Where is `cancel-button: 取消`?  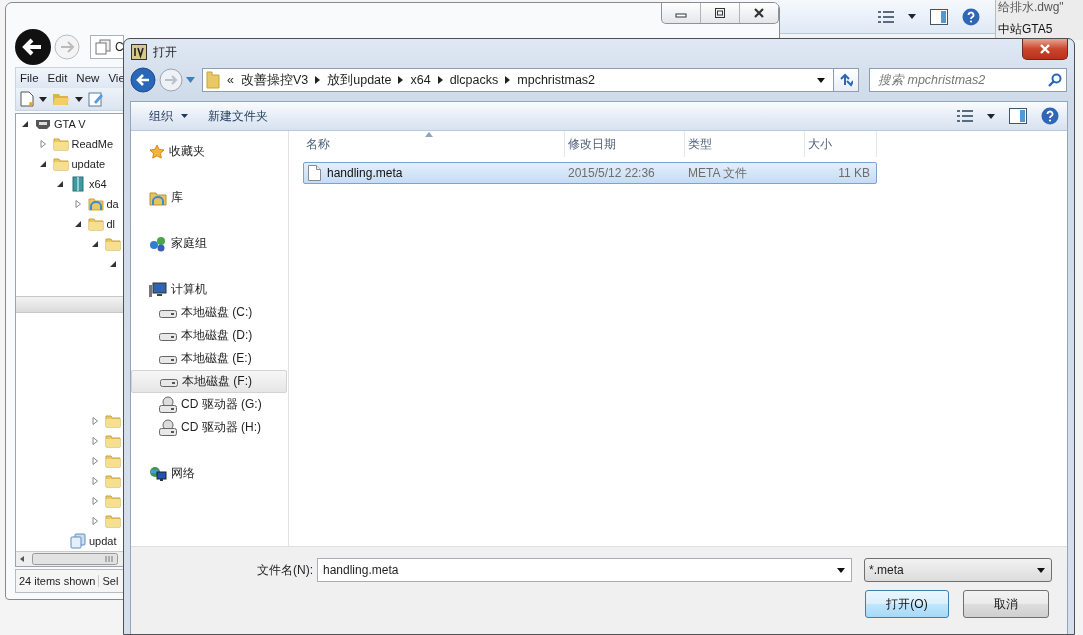
cancel-button: 取消 is located at coordinates (1006, 604).